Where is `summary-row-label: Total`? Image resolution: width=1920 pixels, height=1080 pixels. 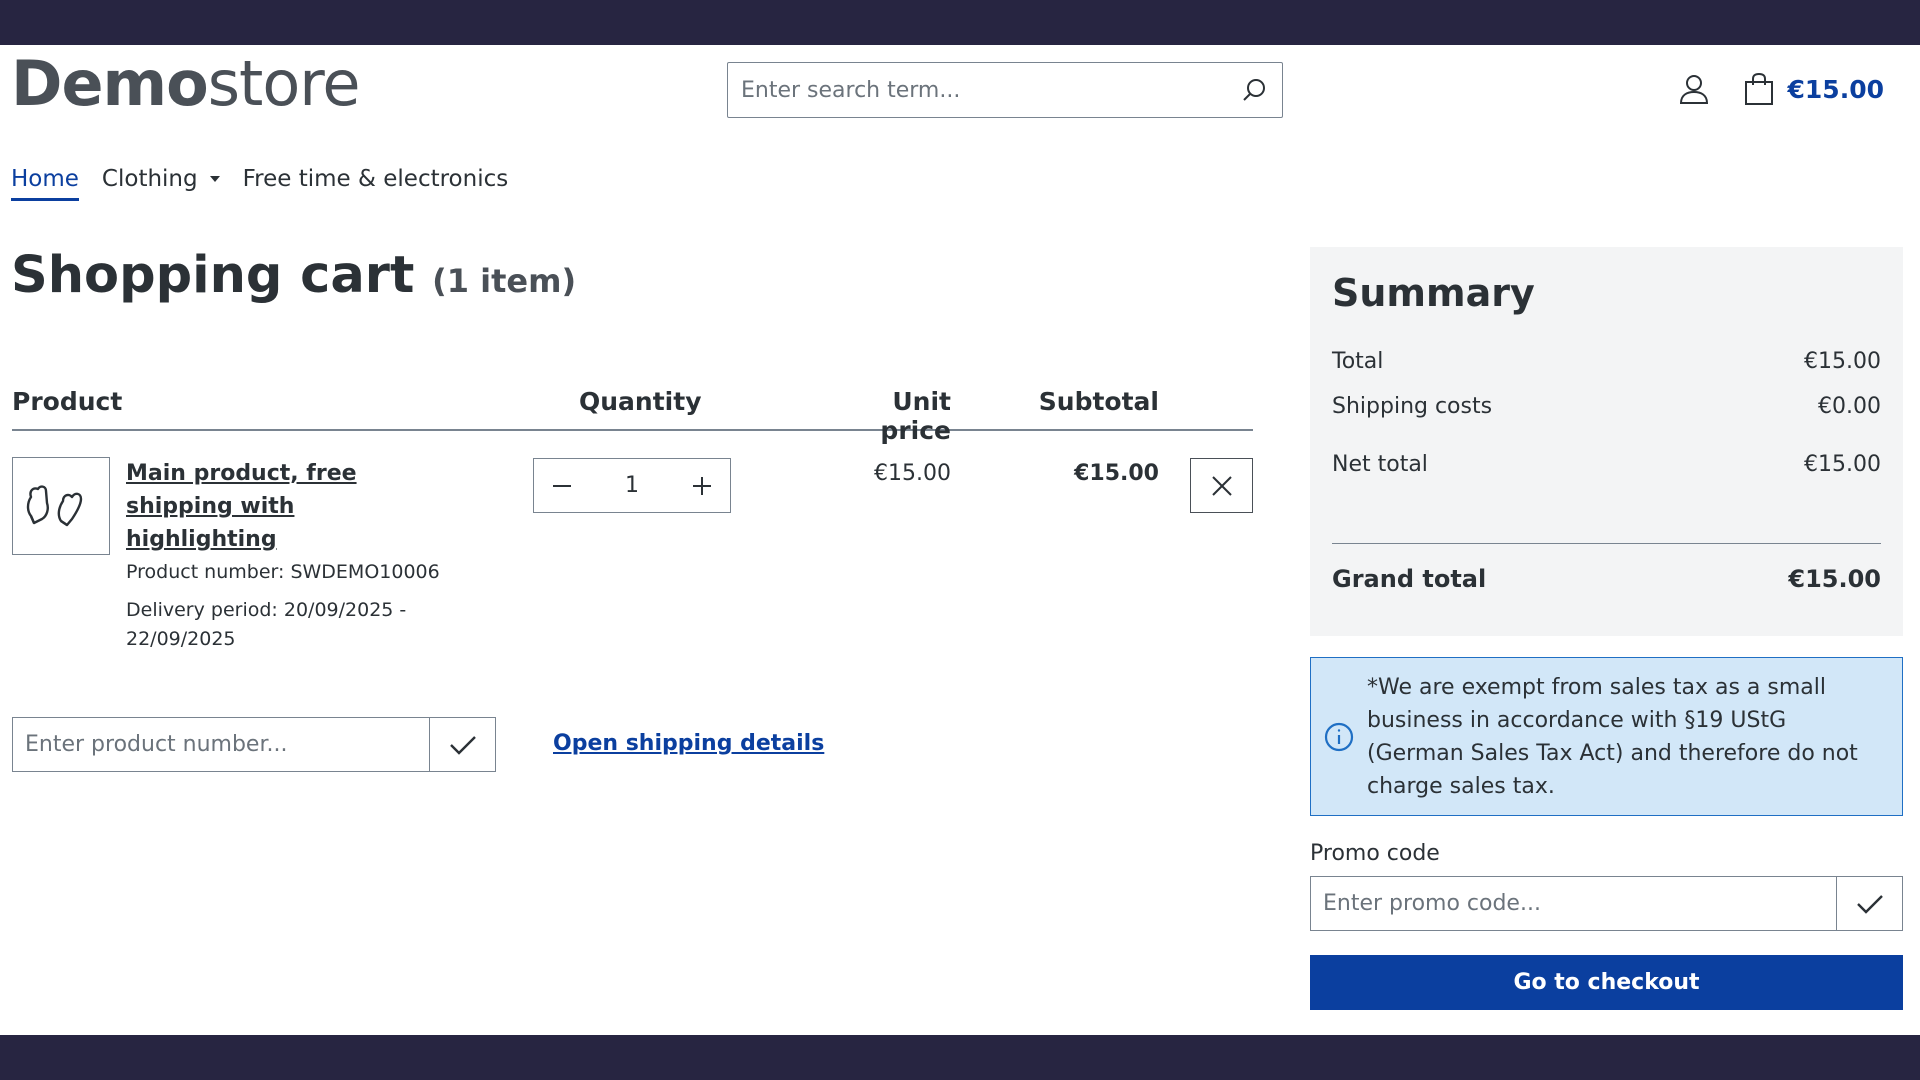 summary-row-label: Total is located at coordinates (1358, 361).